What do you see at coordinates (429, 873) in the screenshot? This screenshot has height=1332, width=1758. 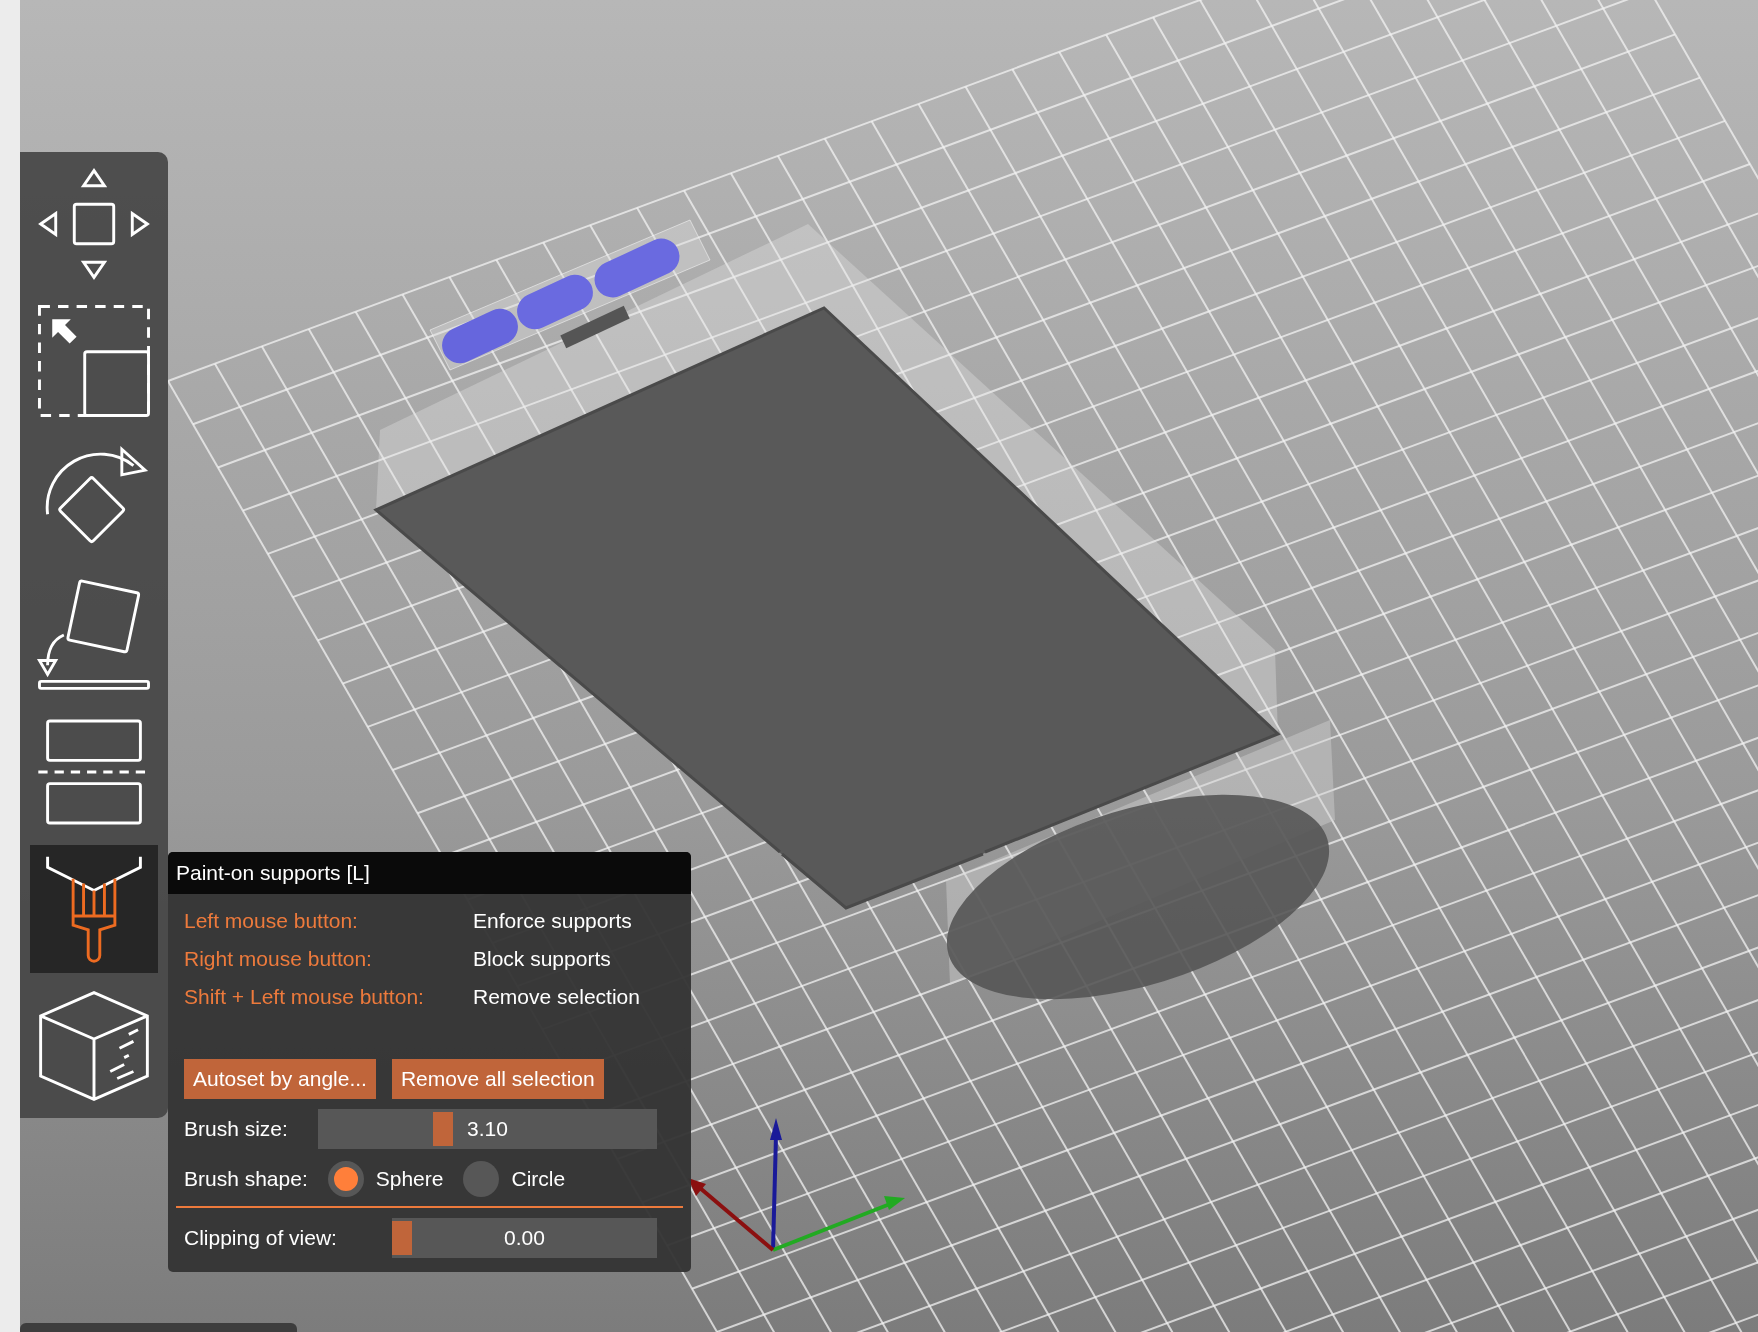 I see `panel-title: Paint-on supports [L]` at bounding box center [429, 873].